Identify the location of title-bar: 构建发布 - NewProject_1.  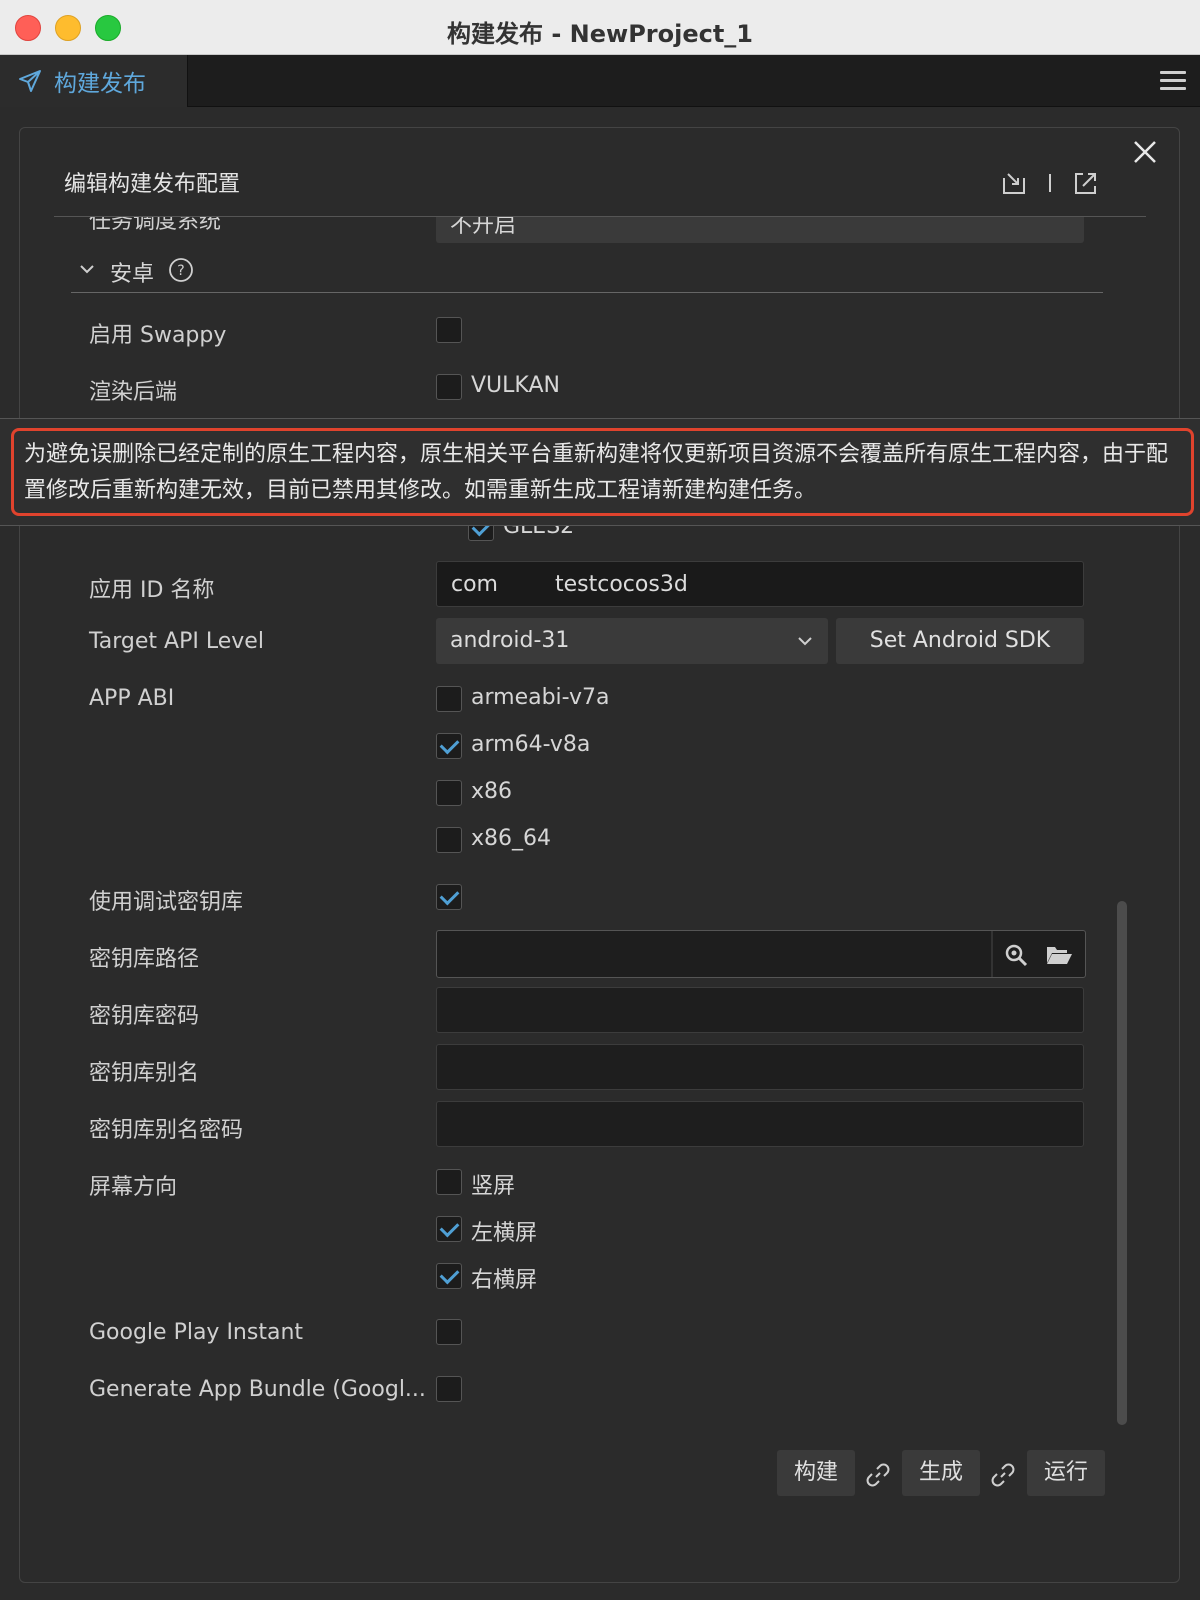
(600, 27).